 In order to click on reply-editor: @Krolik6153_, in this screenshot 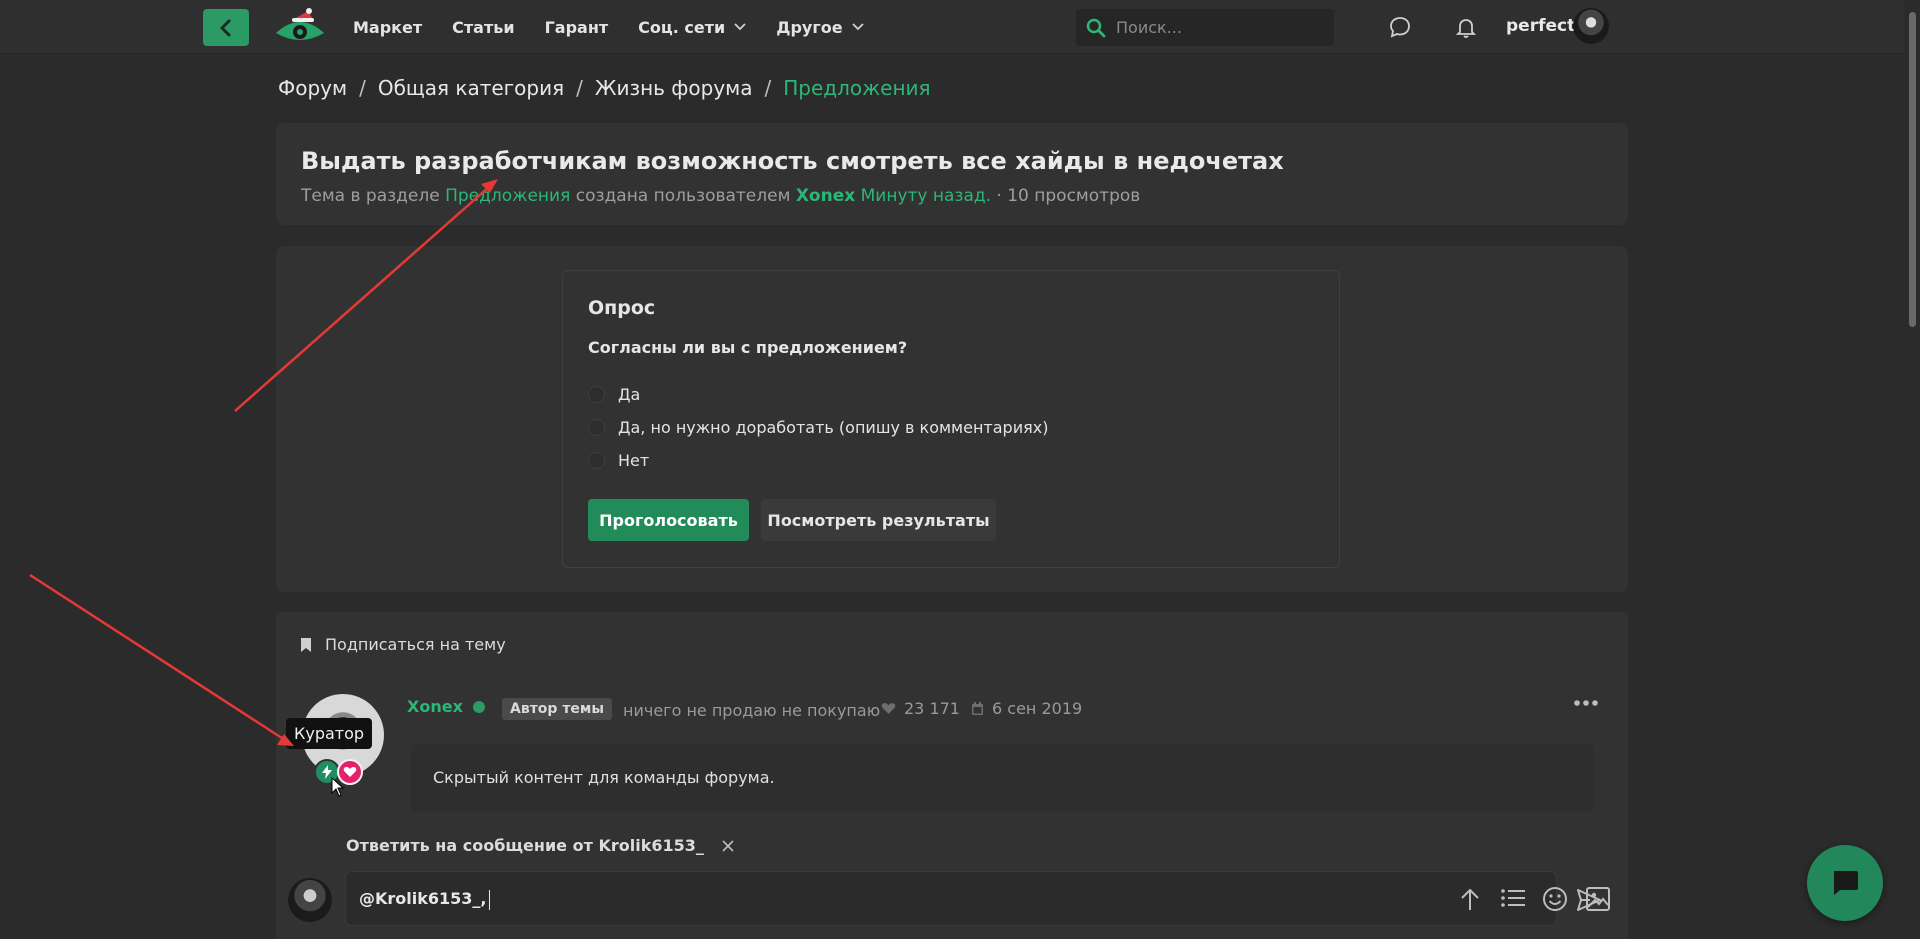, I will do `click(977, 898)`.